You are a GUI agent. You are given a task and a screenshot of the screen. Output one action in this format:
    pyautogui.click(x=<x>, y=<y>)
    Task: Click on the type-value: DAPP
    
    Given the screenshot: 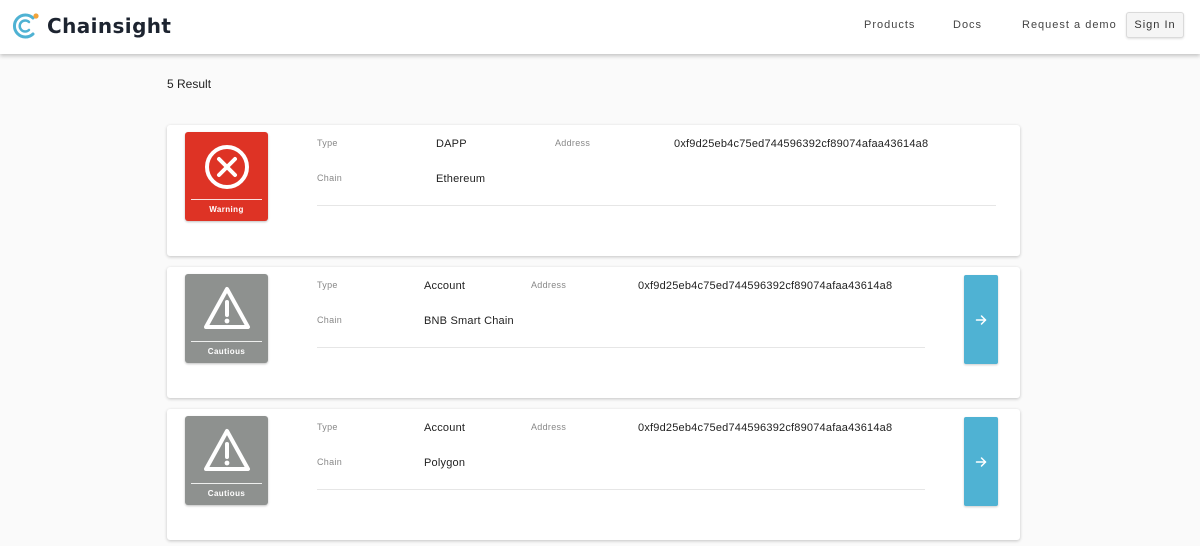 What is the action you would take?
    pyautogui.click(x=451, y=144)
    